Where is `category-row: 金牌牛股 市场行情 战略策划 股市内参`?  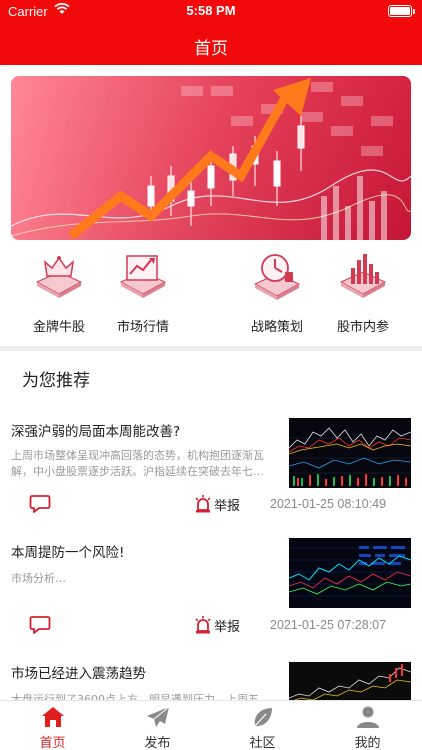
category-row: 金牌牛股 市场行情 战略策划 股市内参 is located at coordinates (211, 296).